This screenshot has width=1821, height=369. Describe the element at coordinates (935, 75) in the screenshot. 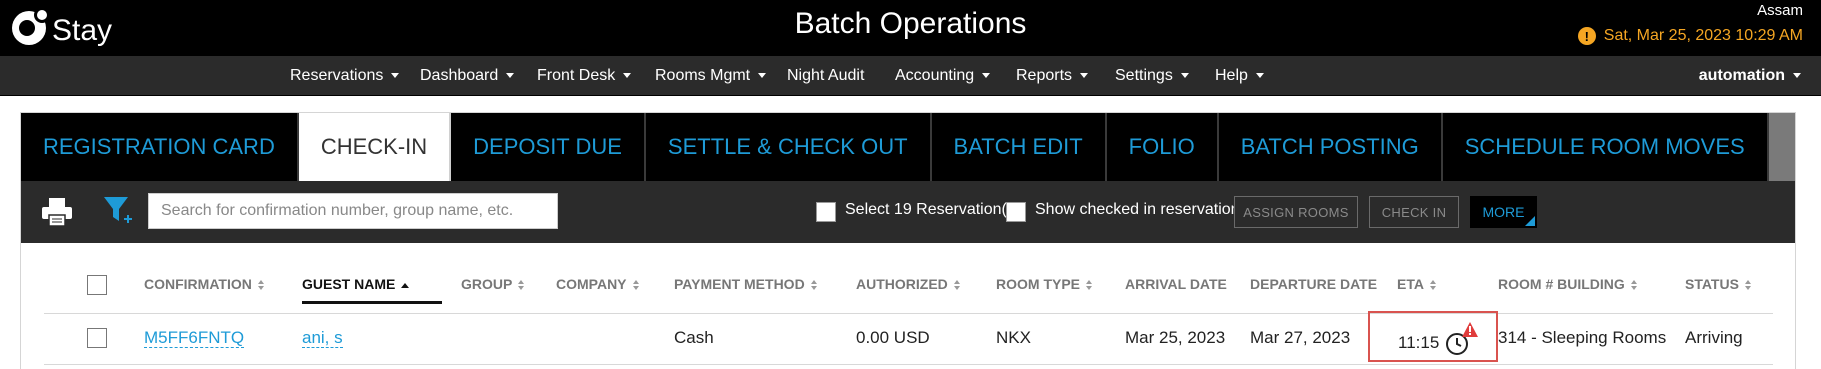

I see `nav-label: Accounting` at that location.